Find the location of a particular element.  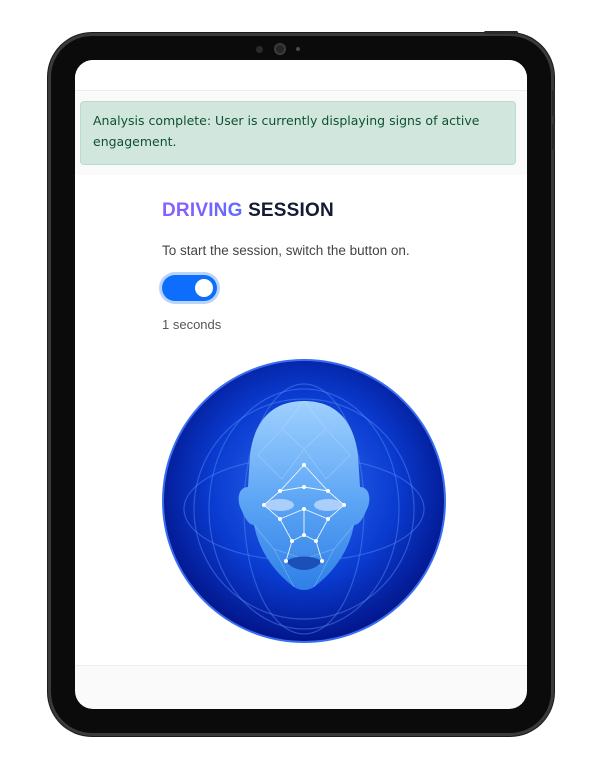

elapsed-seconds: 1 seconds is located at coordinates (192, 324).